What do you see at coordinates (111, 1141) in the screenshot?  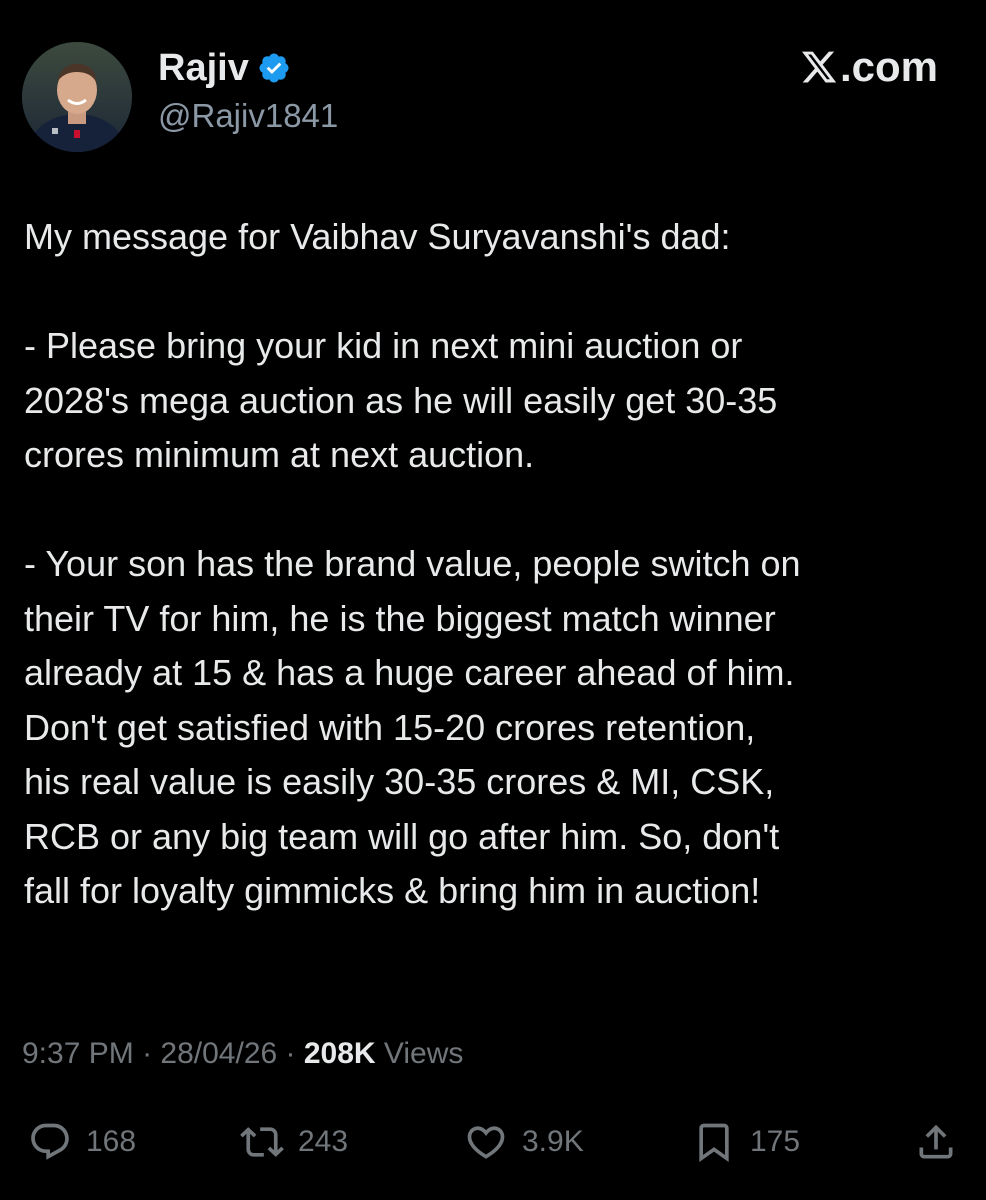 I see `reply-count: 168` at bounding box center [111, 1141].